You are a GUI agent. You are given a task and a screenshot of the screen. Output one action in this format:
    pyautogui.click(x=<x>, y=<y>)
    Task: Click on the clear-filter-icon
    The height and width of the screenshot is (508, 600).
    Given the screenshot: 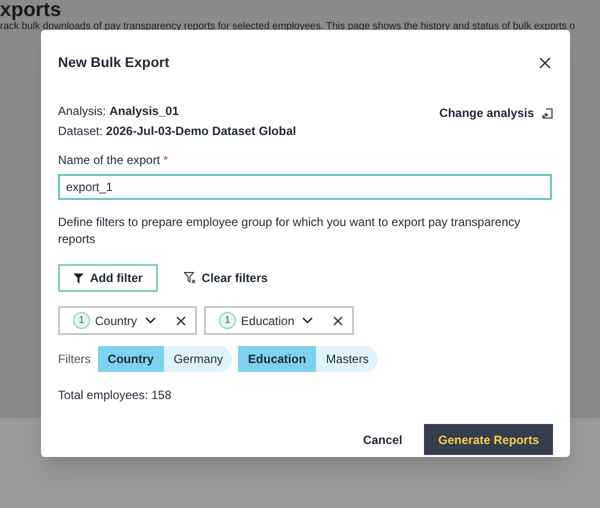 What is the action you would take?
    pyautogui.click(x=190, y=278)
    